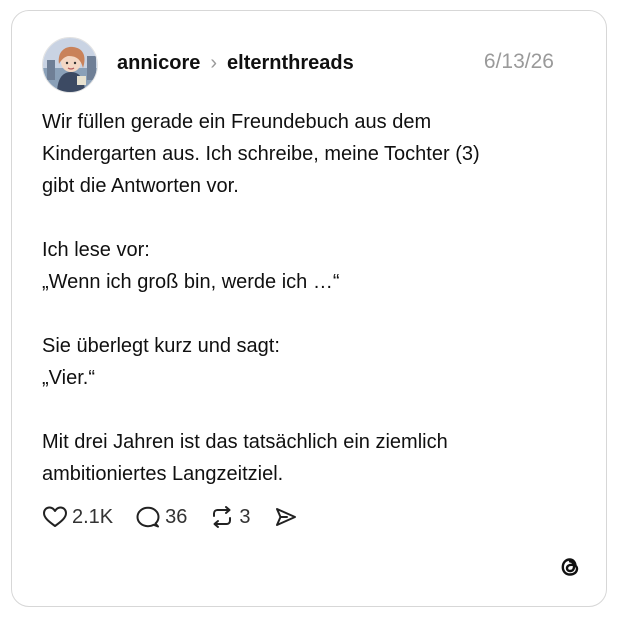 Image resolution: width=620 pixels, height=619 pixels. I want to click on threads-logo-icon, so click(570, 567).